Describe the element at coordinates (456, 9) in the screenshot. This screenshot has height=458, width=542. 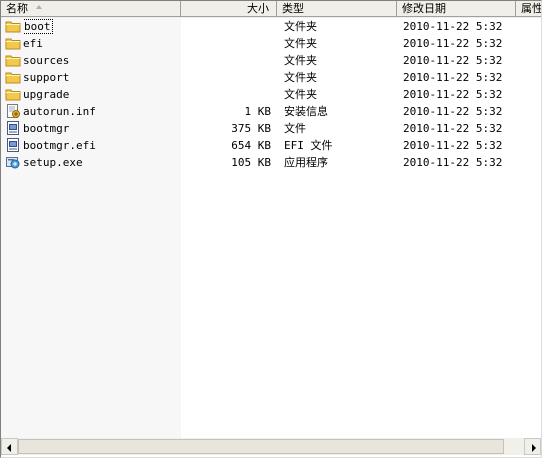
I see `column-header-modified: 修改日期` at that location.